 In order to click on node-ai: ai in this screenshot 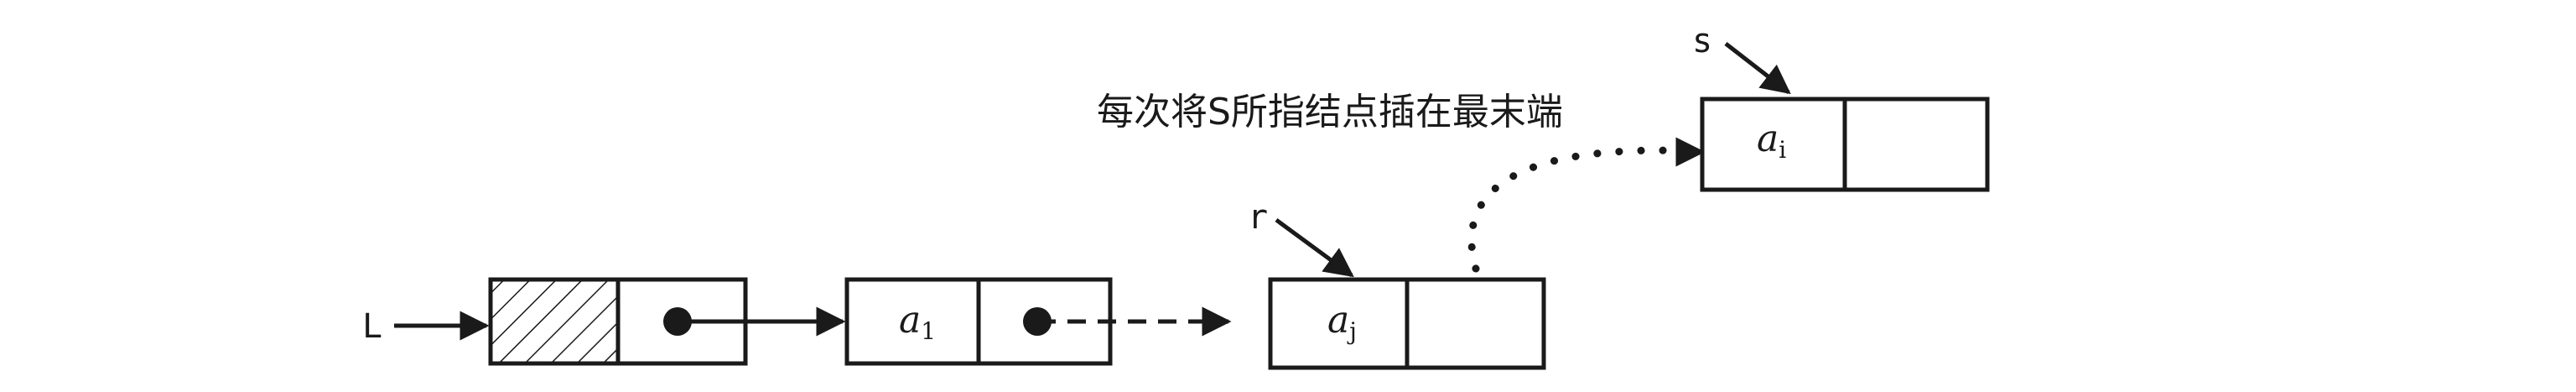, I will do `click(1845, 144)`.